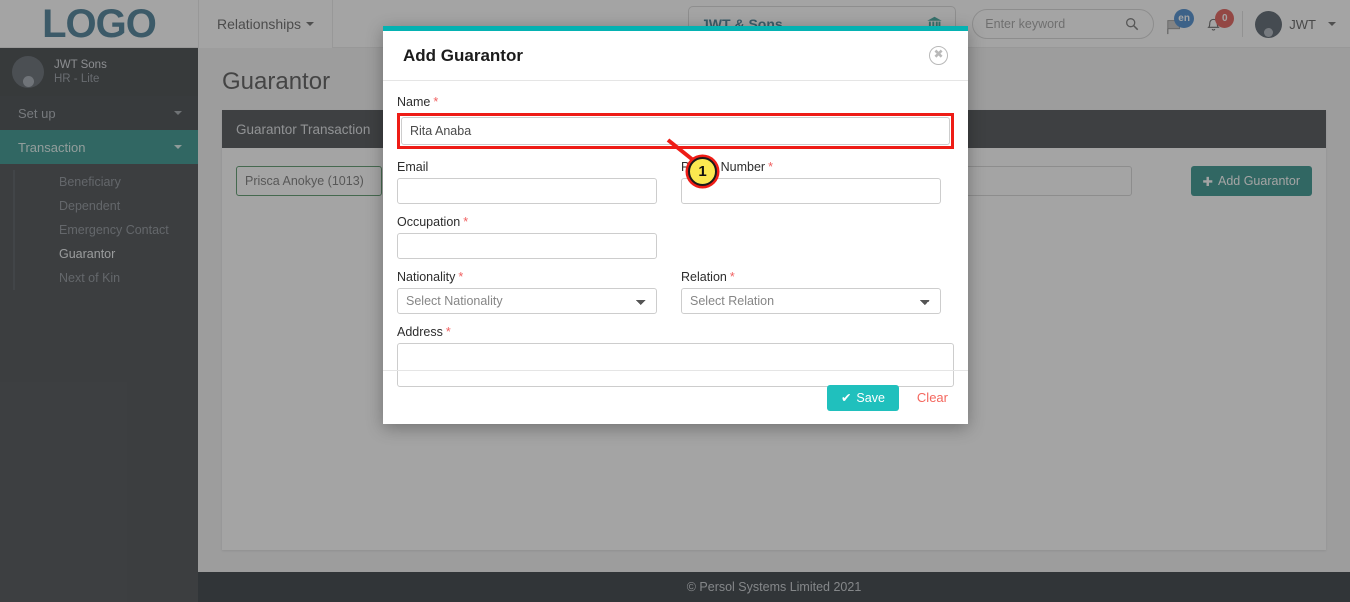  Describe the element at coordinates (424, 332) in the screenshot. I see `address-label: Address *` at that location.